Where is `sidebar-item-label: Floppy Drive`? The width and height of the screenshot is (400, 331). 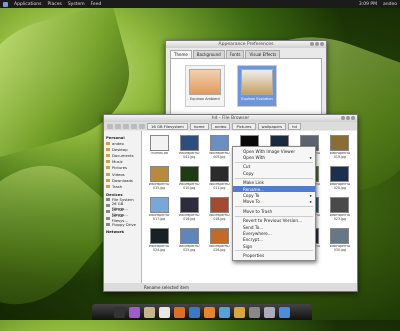
sidebar-item-label: Floppy Drive is located at coordinates (124, 224).